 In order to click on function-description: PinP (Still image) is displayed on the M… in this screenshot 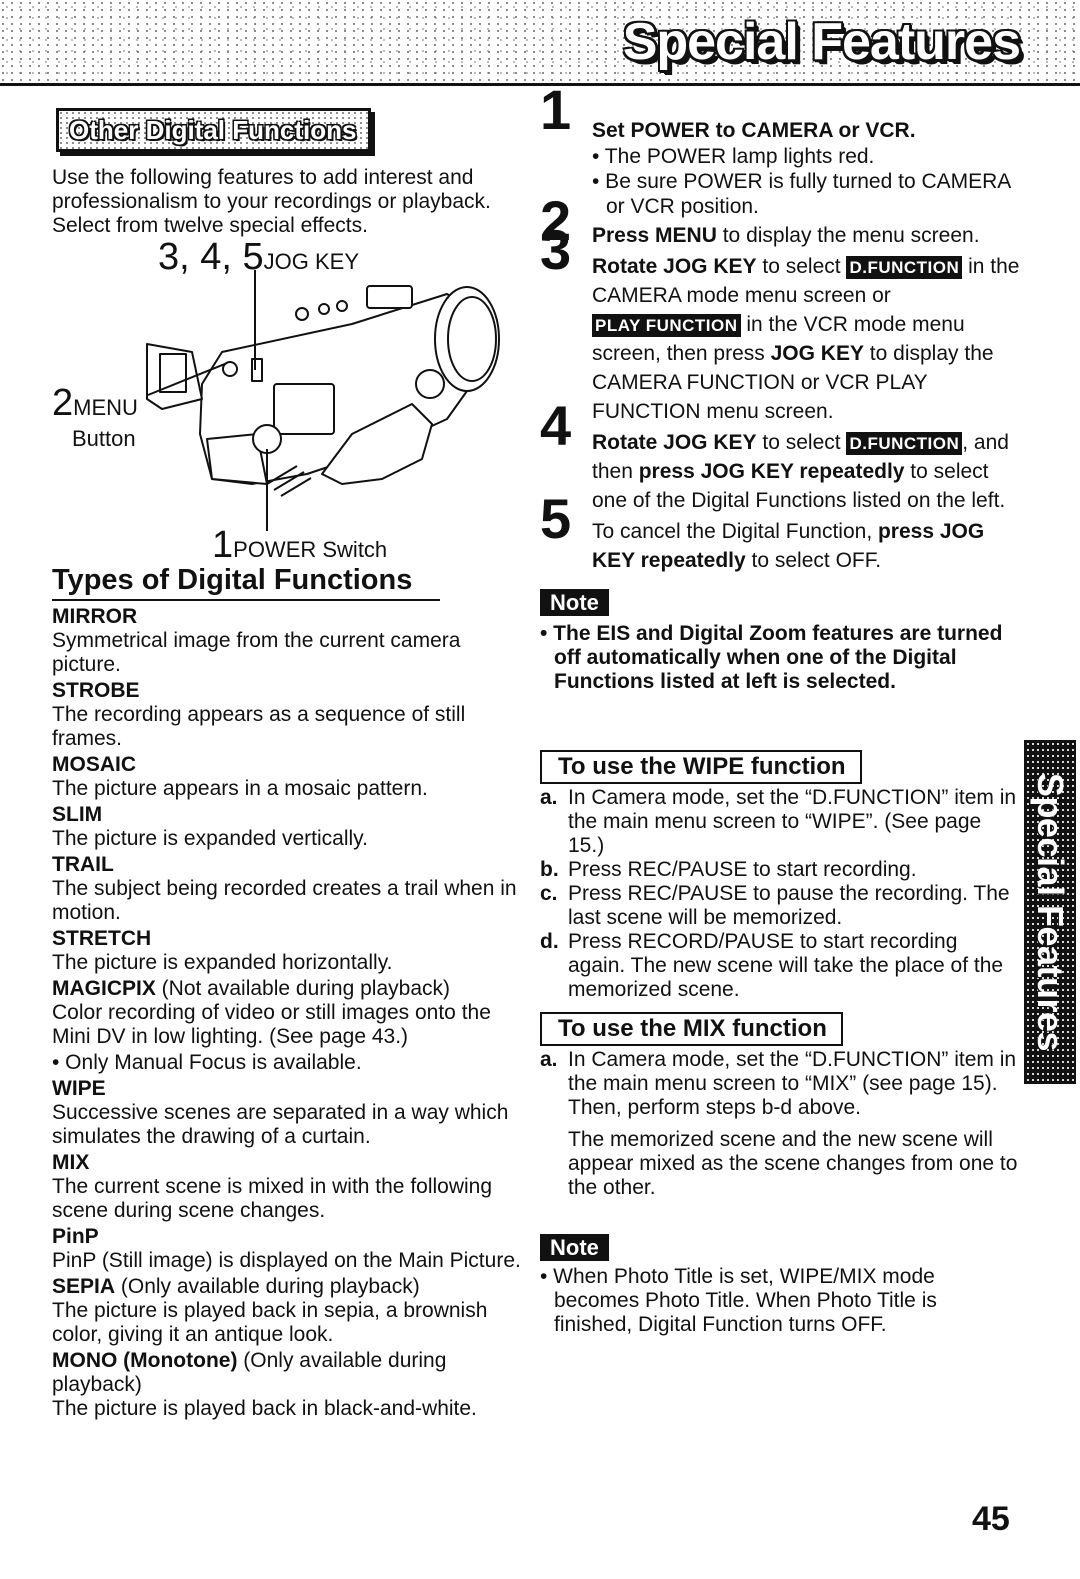, I will do `click(286, 1260)`.